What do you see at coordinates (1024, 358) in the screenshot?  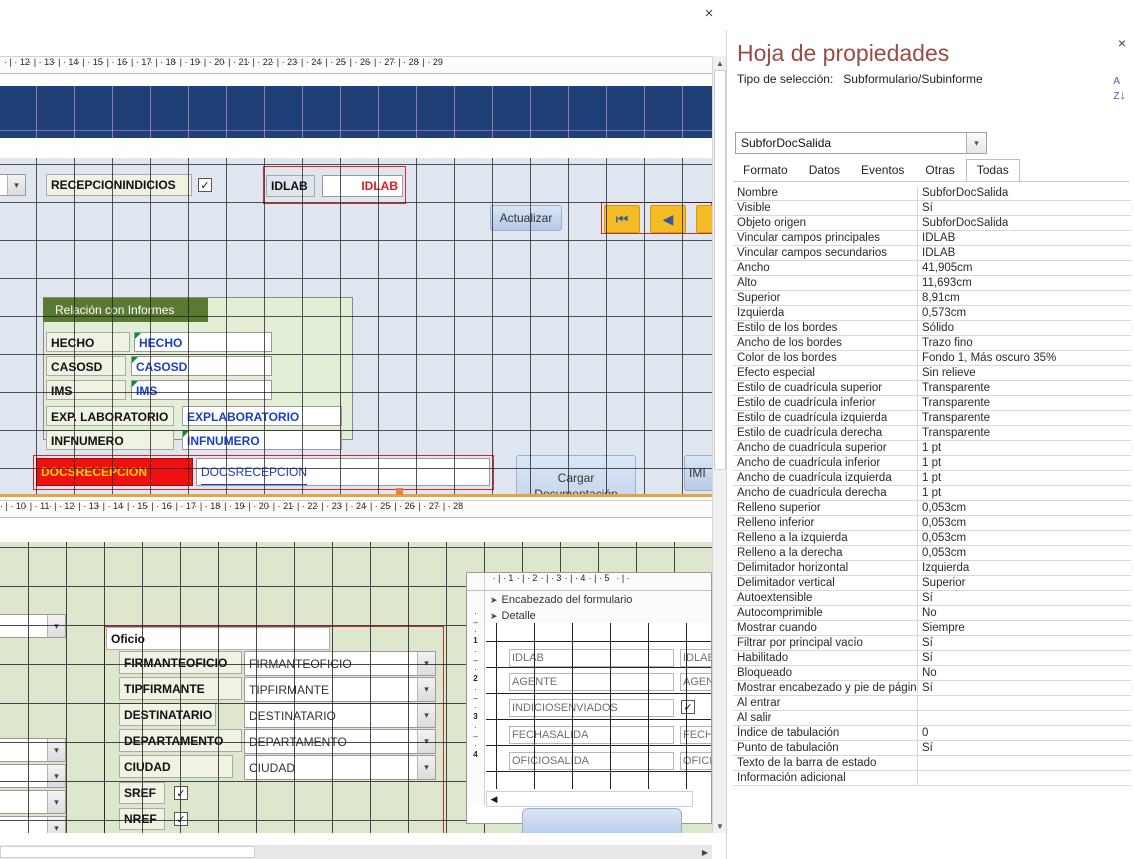 I see `property-value: Fondo 1, Más oscuro 35%` at bounding box center [1024, 358].